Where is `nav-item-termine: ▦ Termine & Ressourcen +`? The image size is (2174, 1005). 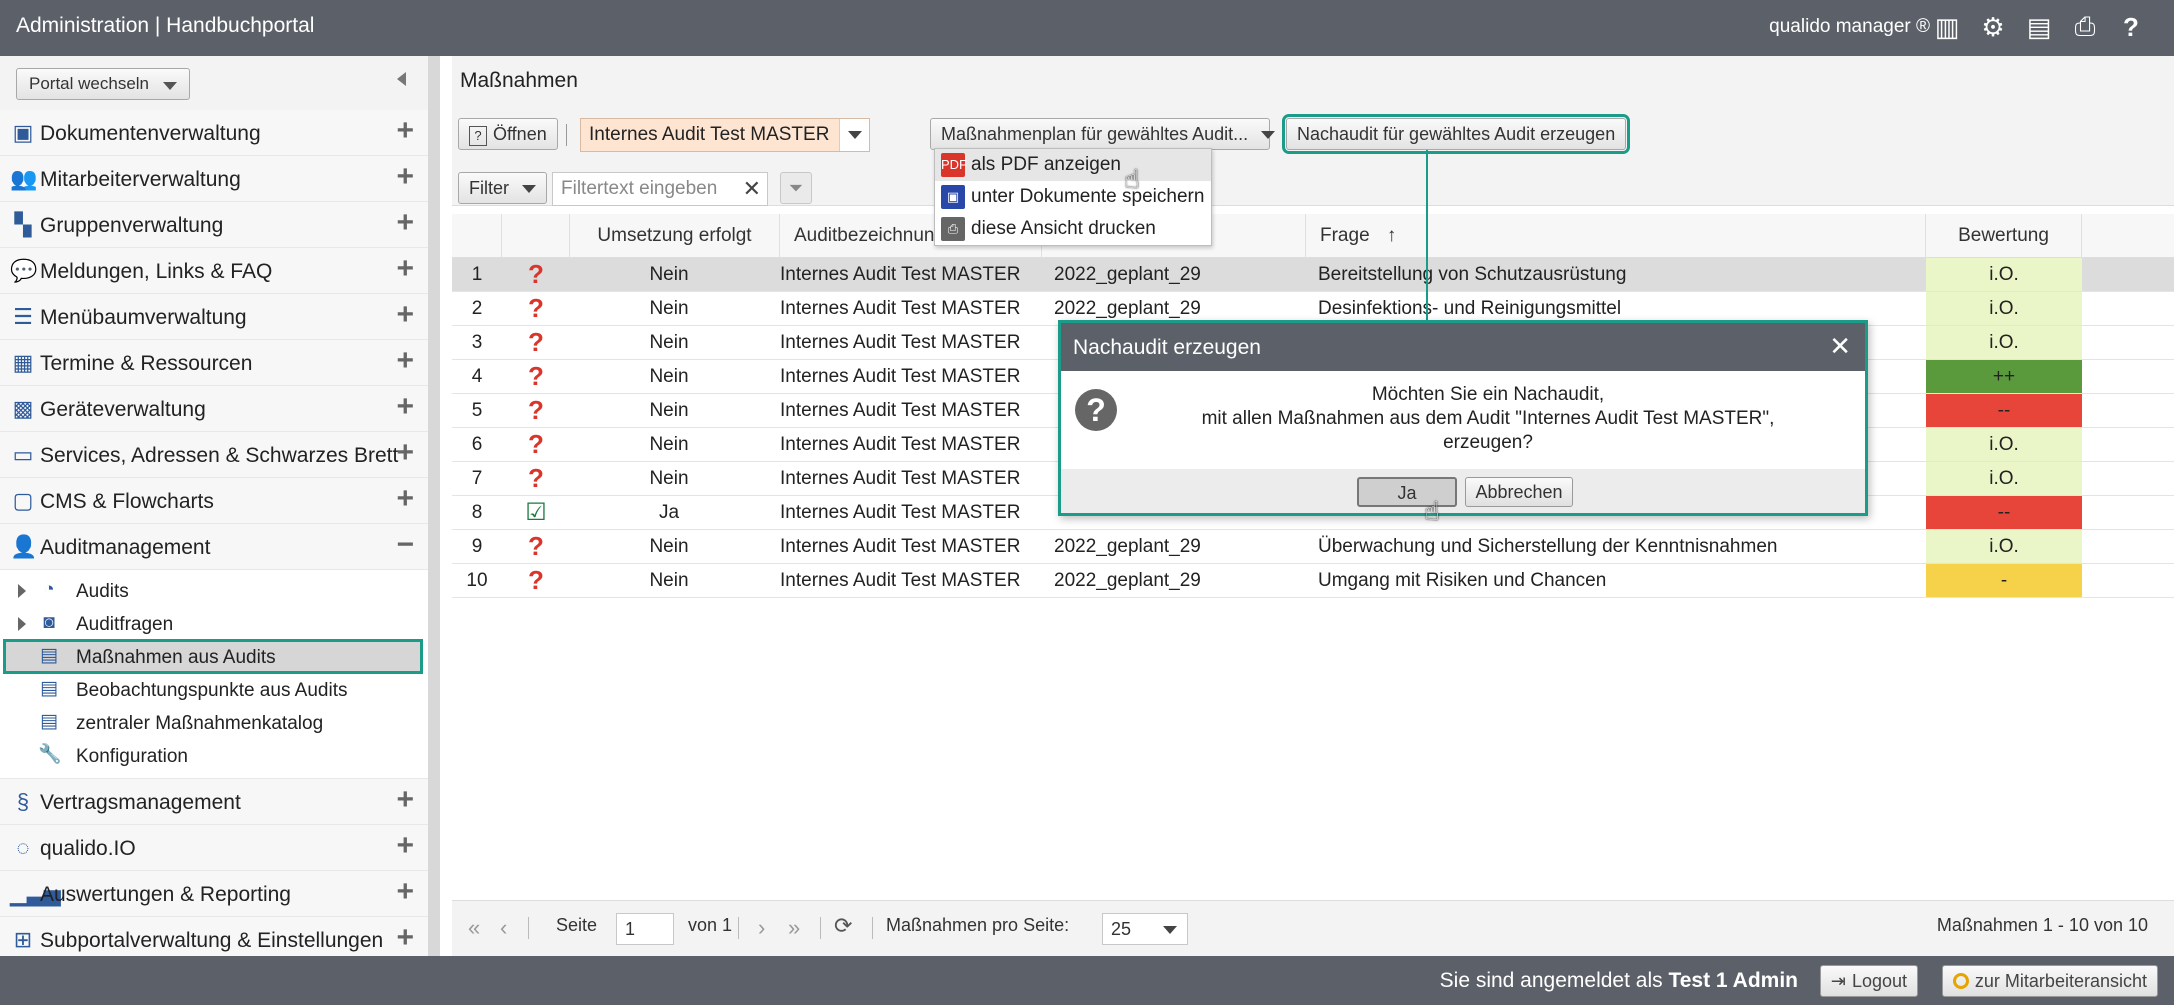 nav-item-termine: ▦ Termine & Ressourcen + is located at coordinates (214, 363).